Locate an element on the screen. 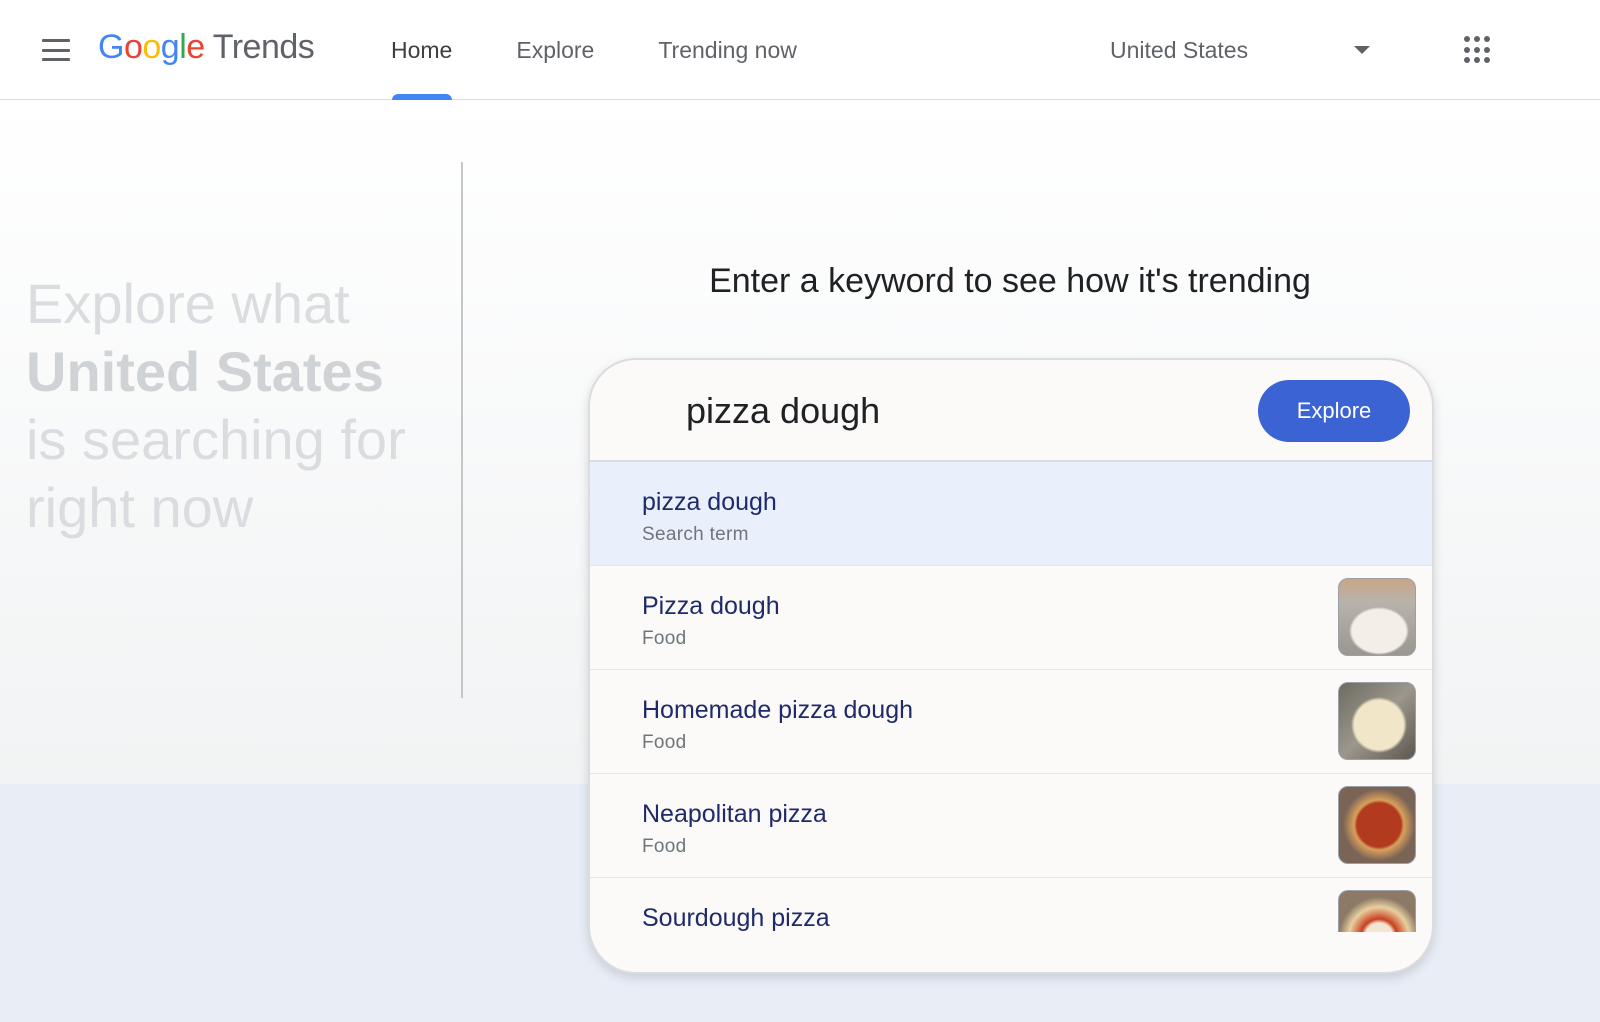 This screenshot has width=1600, height=1022. suggestion-item: Homemade pizza dough Food is located at coordinates (1011, 722).